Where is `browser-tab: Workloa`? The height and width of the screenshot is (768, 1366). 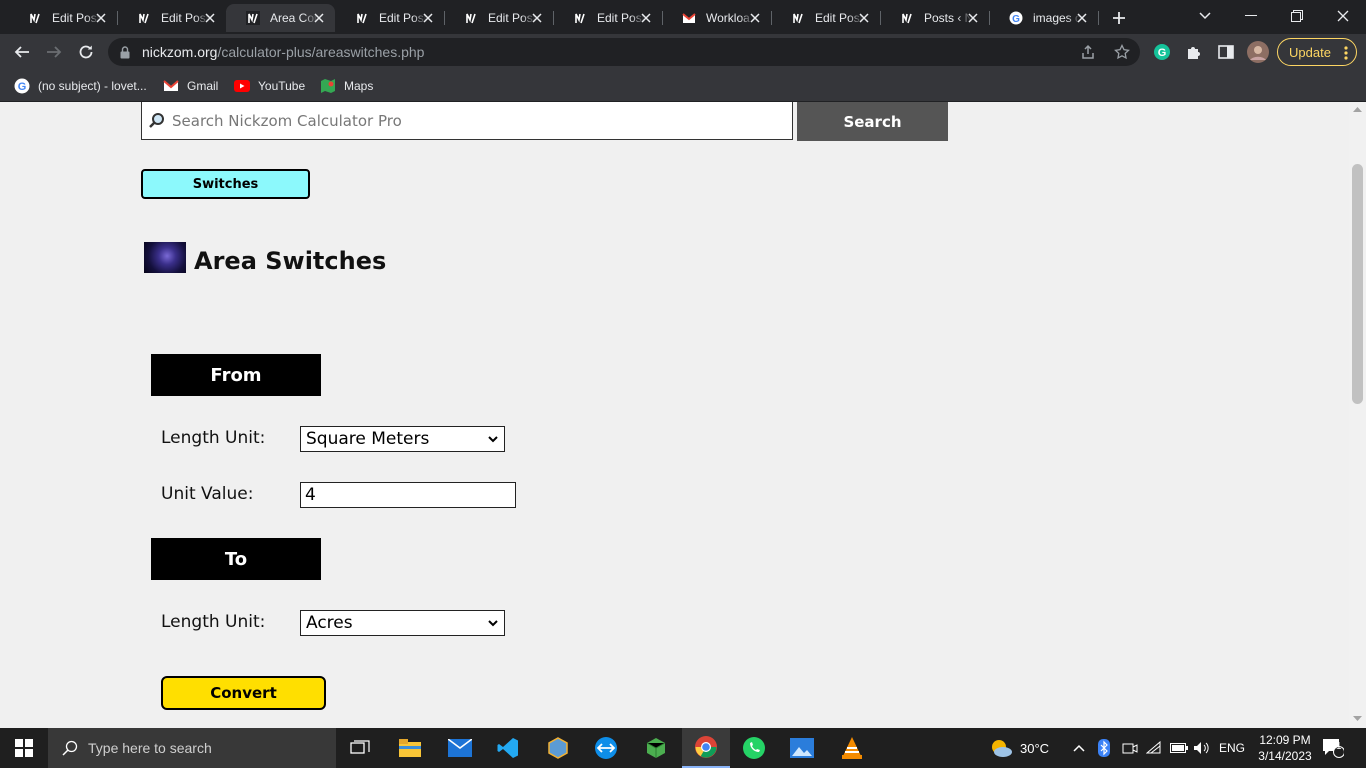
browser-tab: Workloa is located at coordinates (717, 18).